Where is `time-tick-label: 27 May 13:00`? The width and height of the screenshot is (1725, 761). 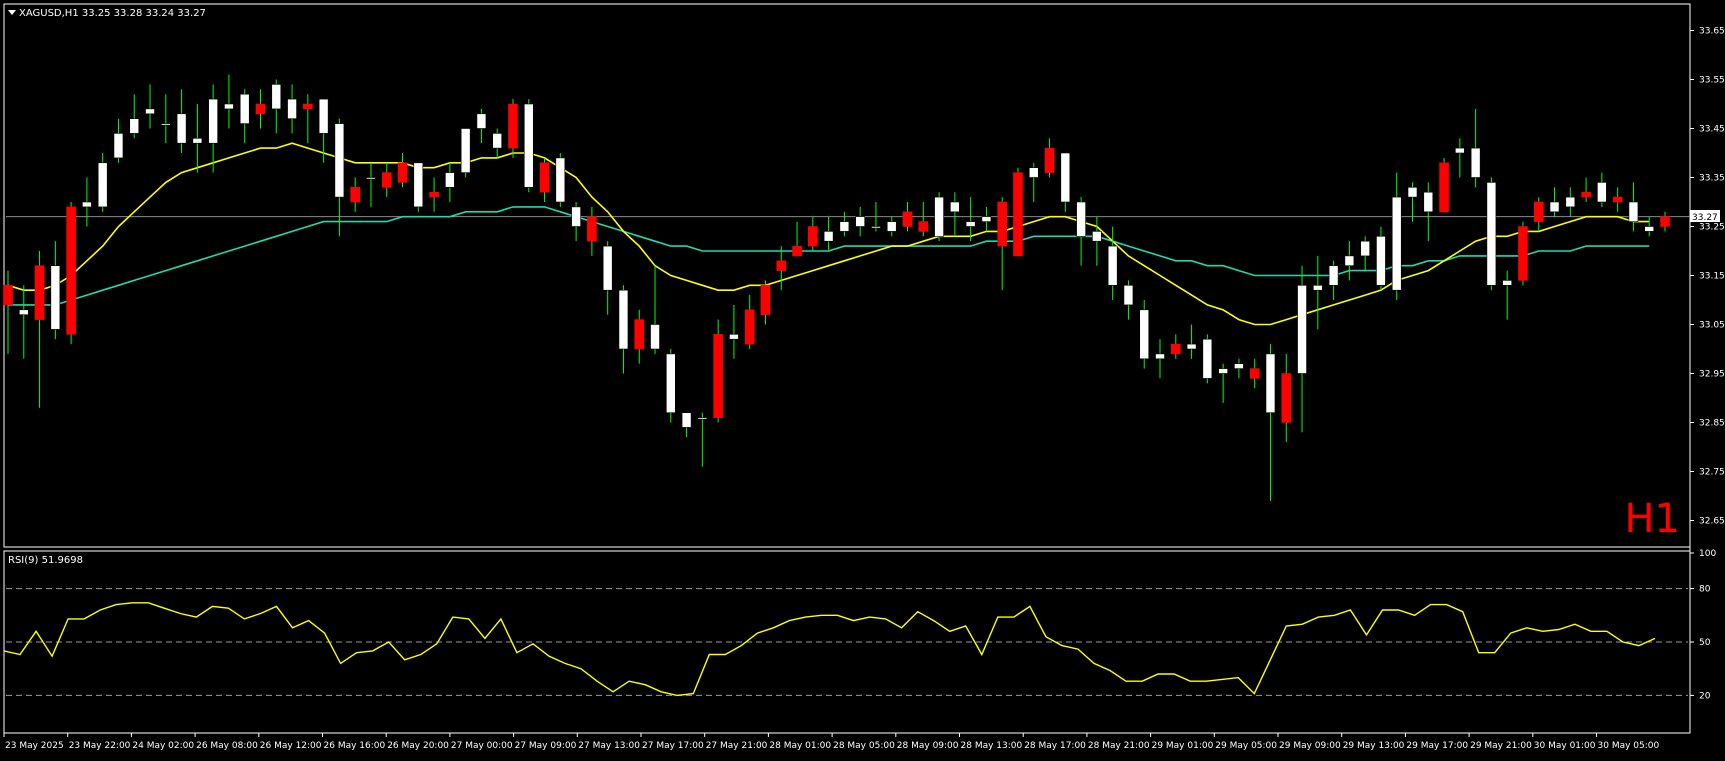
time-tick-label: 27 May 13:00 is located at coordinates (609, 746).